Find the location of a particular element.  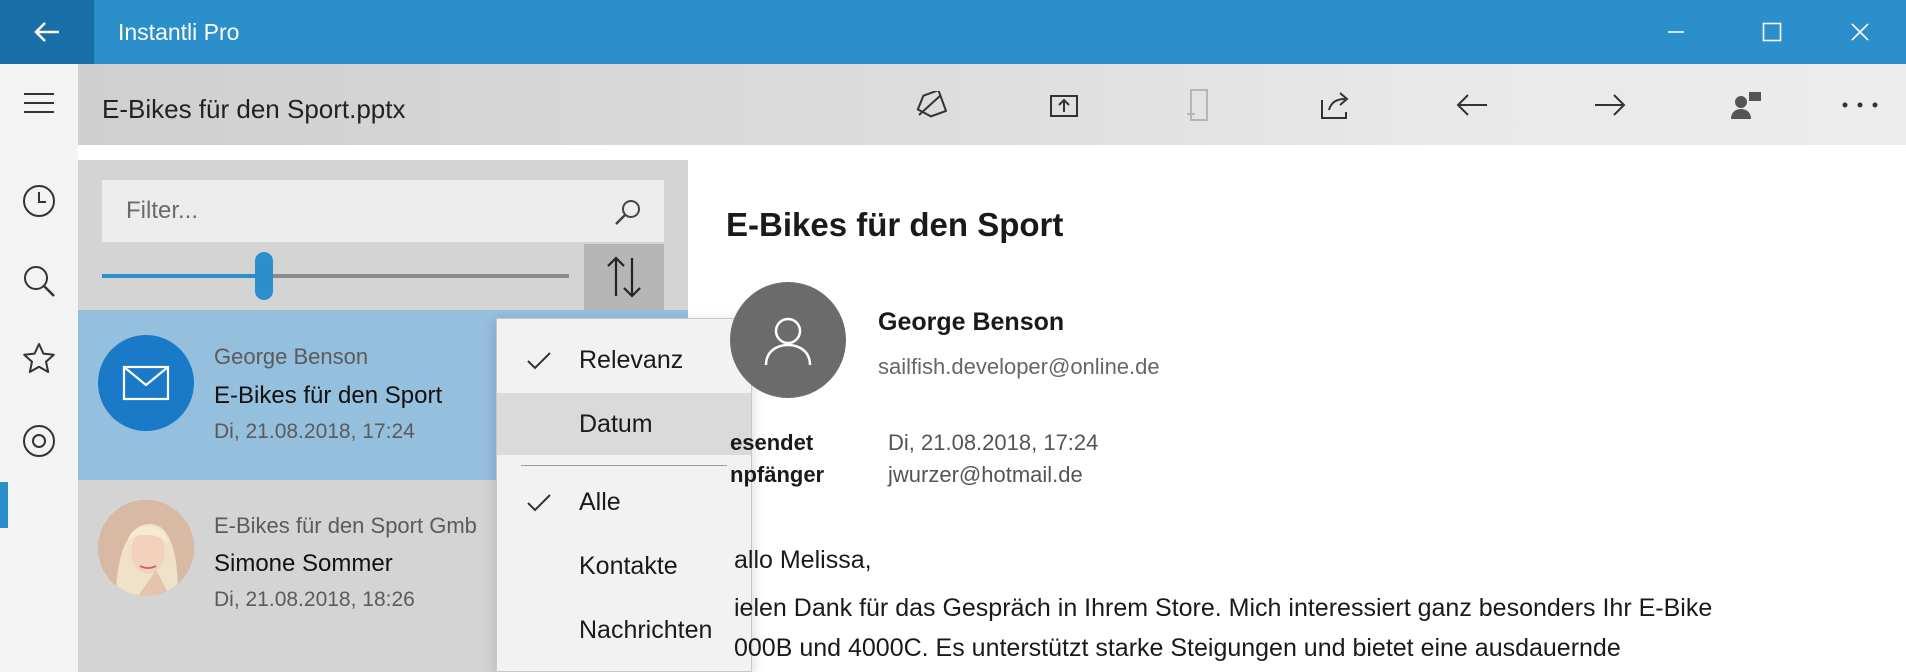

next-button is located at coordinates (1610, 104).